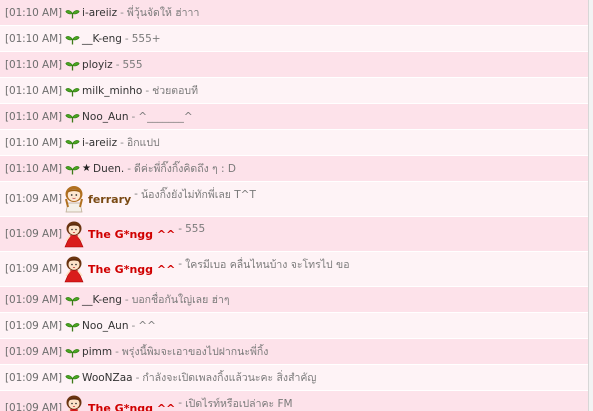  What do you see at coordinates (143, 143) in the screenshot?
I see `message-text: อิกแปป` at bounding box center [143, 143].